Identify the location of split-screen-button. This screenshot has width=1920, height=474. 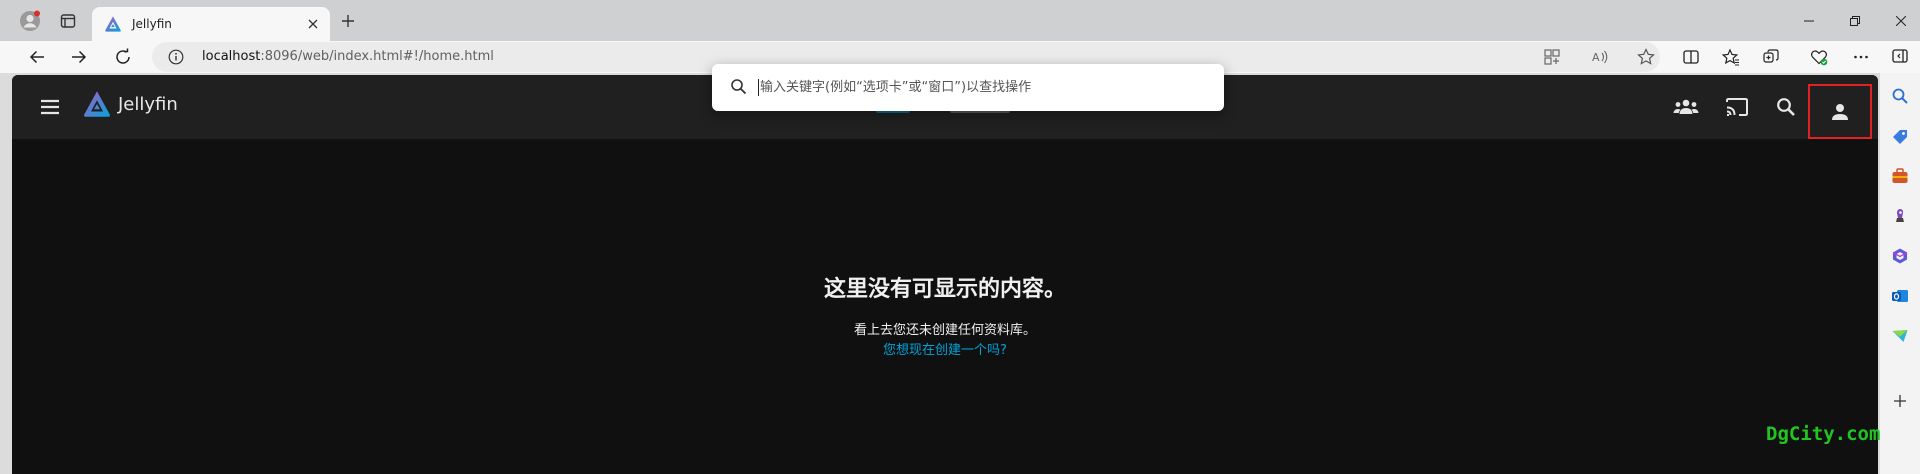
(1691, 57).